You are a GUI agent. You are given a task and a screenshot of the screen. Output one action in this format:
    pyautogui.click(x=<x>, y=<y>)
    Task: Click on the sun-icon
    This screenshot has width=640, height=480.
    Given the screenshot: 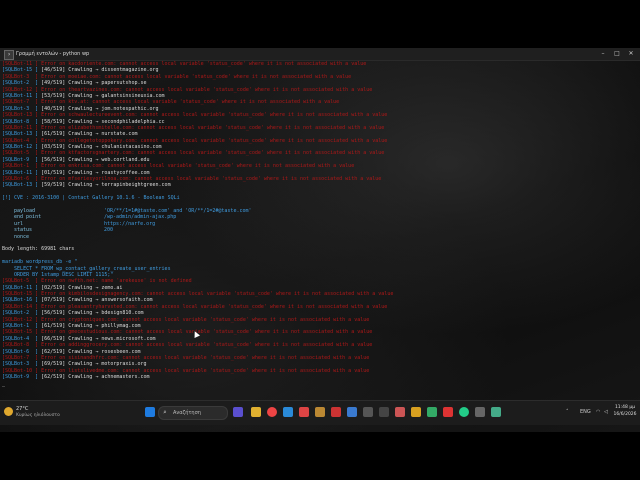 What is the action you would take?
    pyautogui.click(x=8, y=411)
    